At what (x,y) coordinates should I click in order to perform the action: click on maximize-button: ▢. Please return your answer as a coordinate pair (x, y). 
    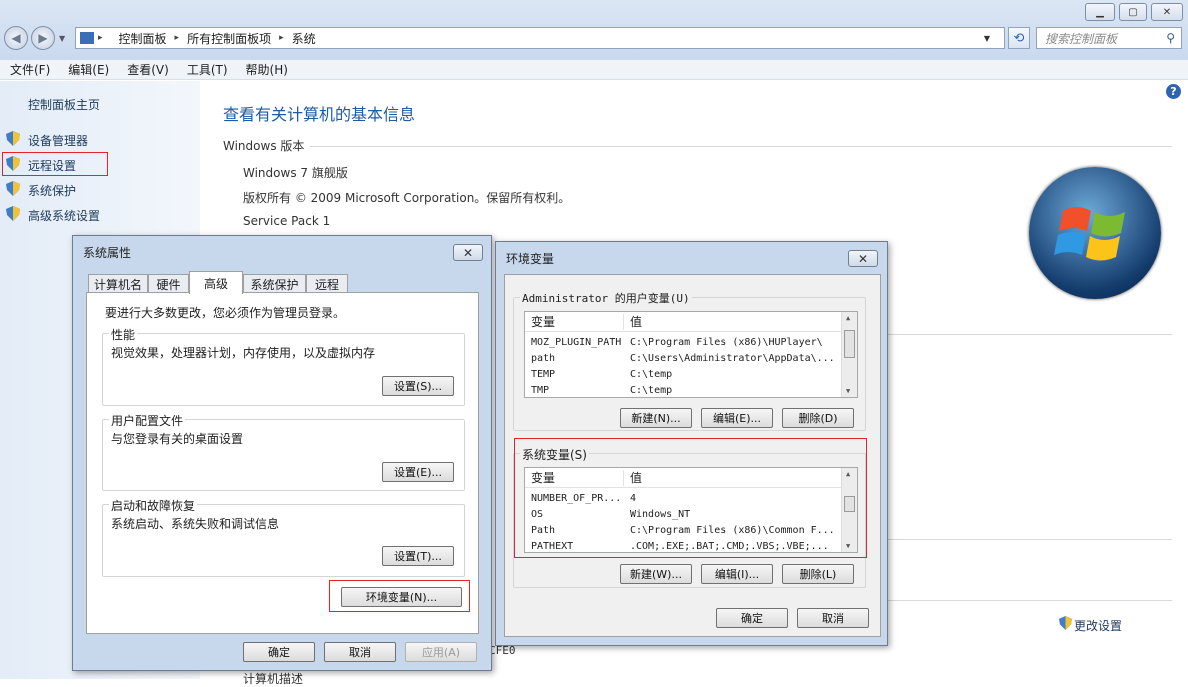
    Looking at the image, I should click on (1133, 12).